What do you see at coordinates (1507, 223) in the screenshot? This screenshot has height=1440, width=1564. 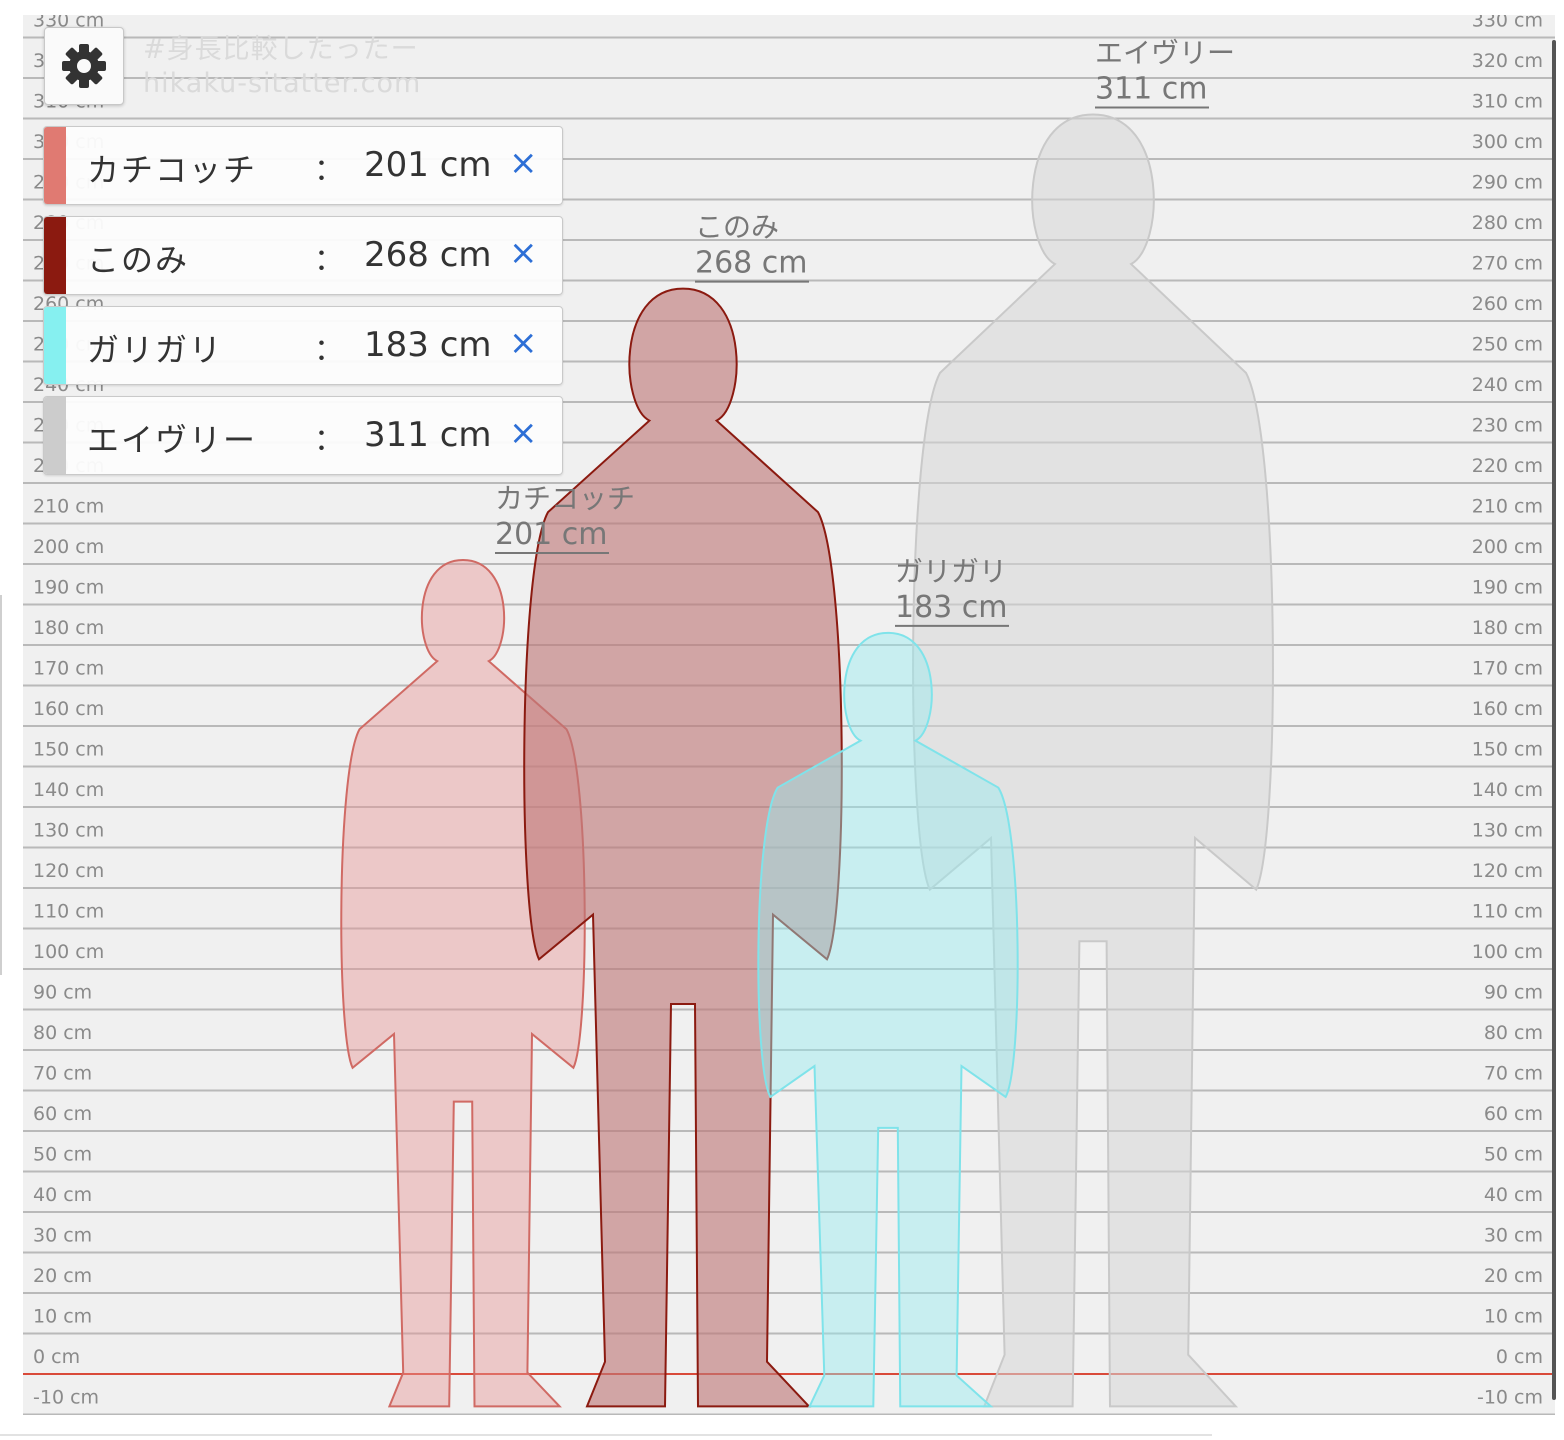 I see `tick-label-right: 280 cm` at bounding box center [1507, 223].